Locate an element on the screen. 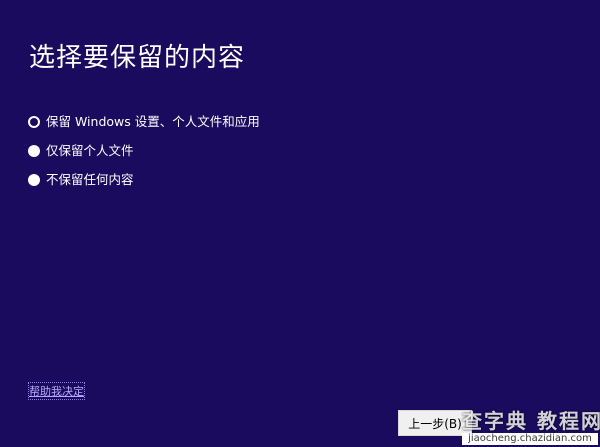  page-title: 选择要保留的内容 is located at coordinates (137, 58).